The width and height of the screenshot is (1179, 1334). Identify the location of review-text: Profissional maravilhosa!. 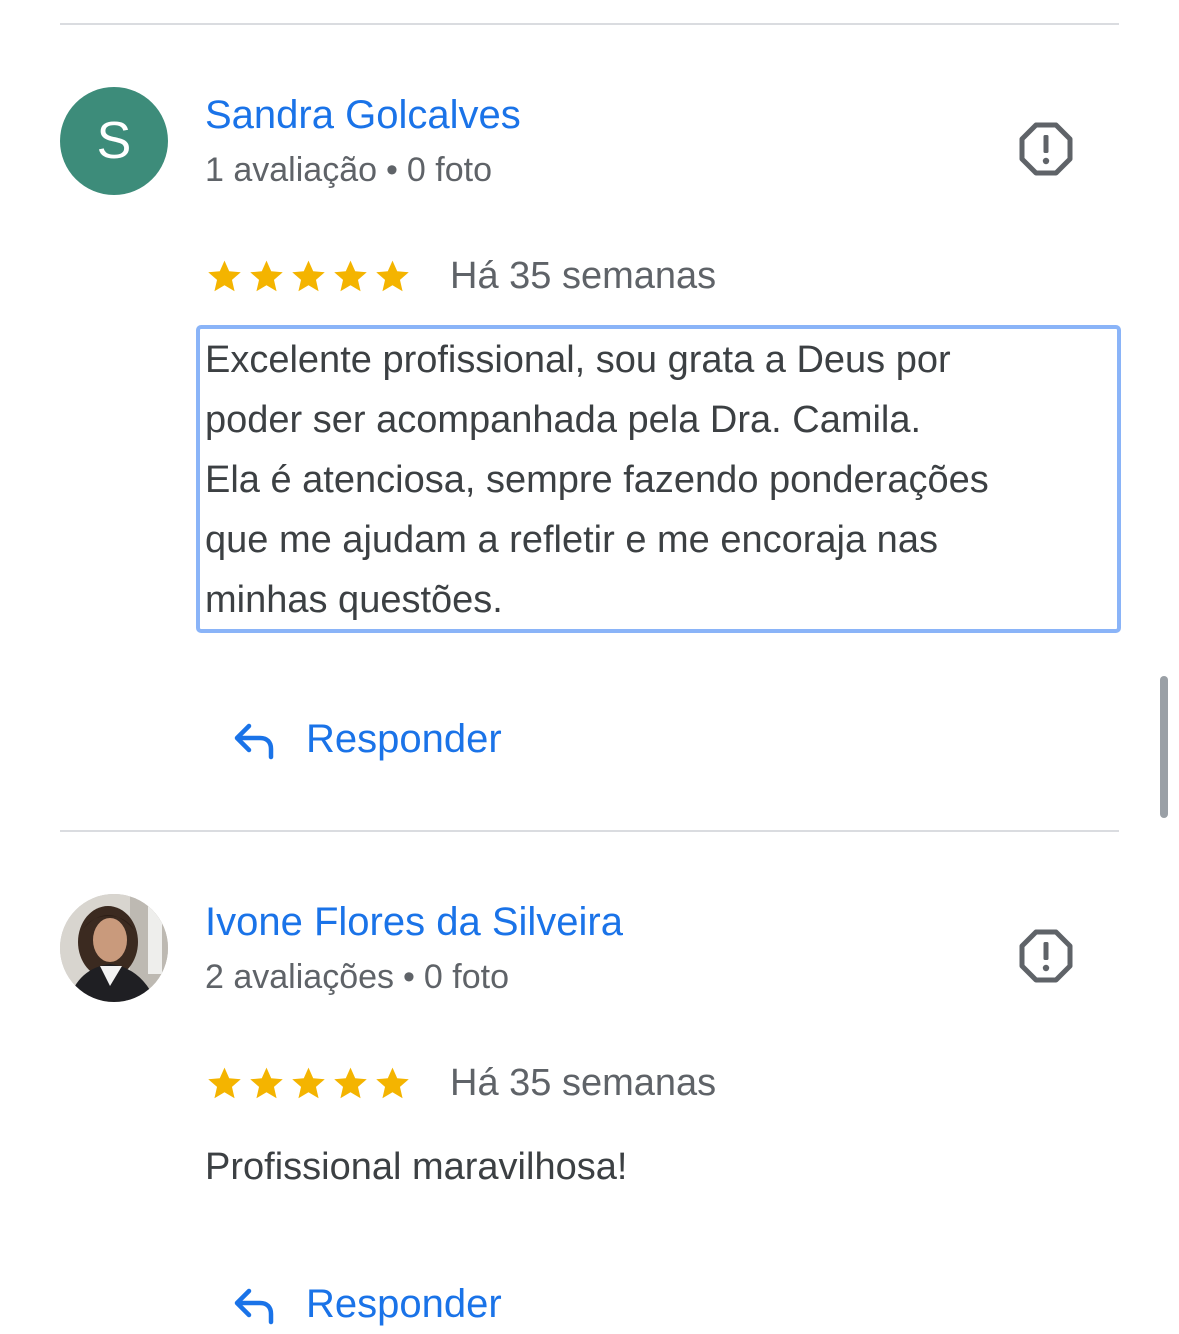
(660, 1167).